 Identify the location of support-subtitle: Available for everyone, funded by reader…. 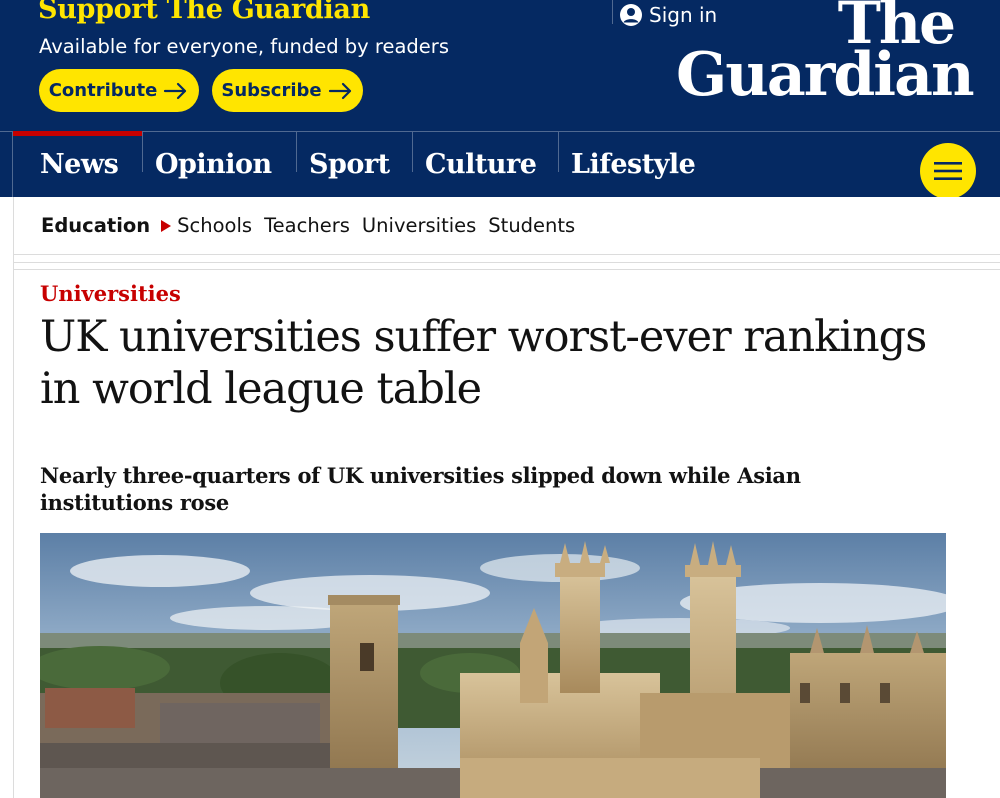
(244, 46).